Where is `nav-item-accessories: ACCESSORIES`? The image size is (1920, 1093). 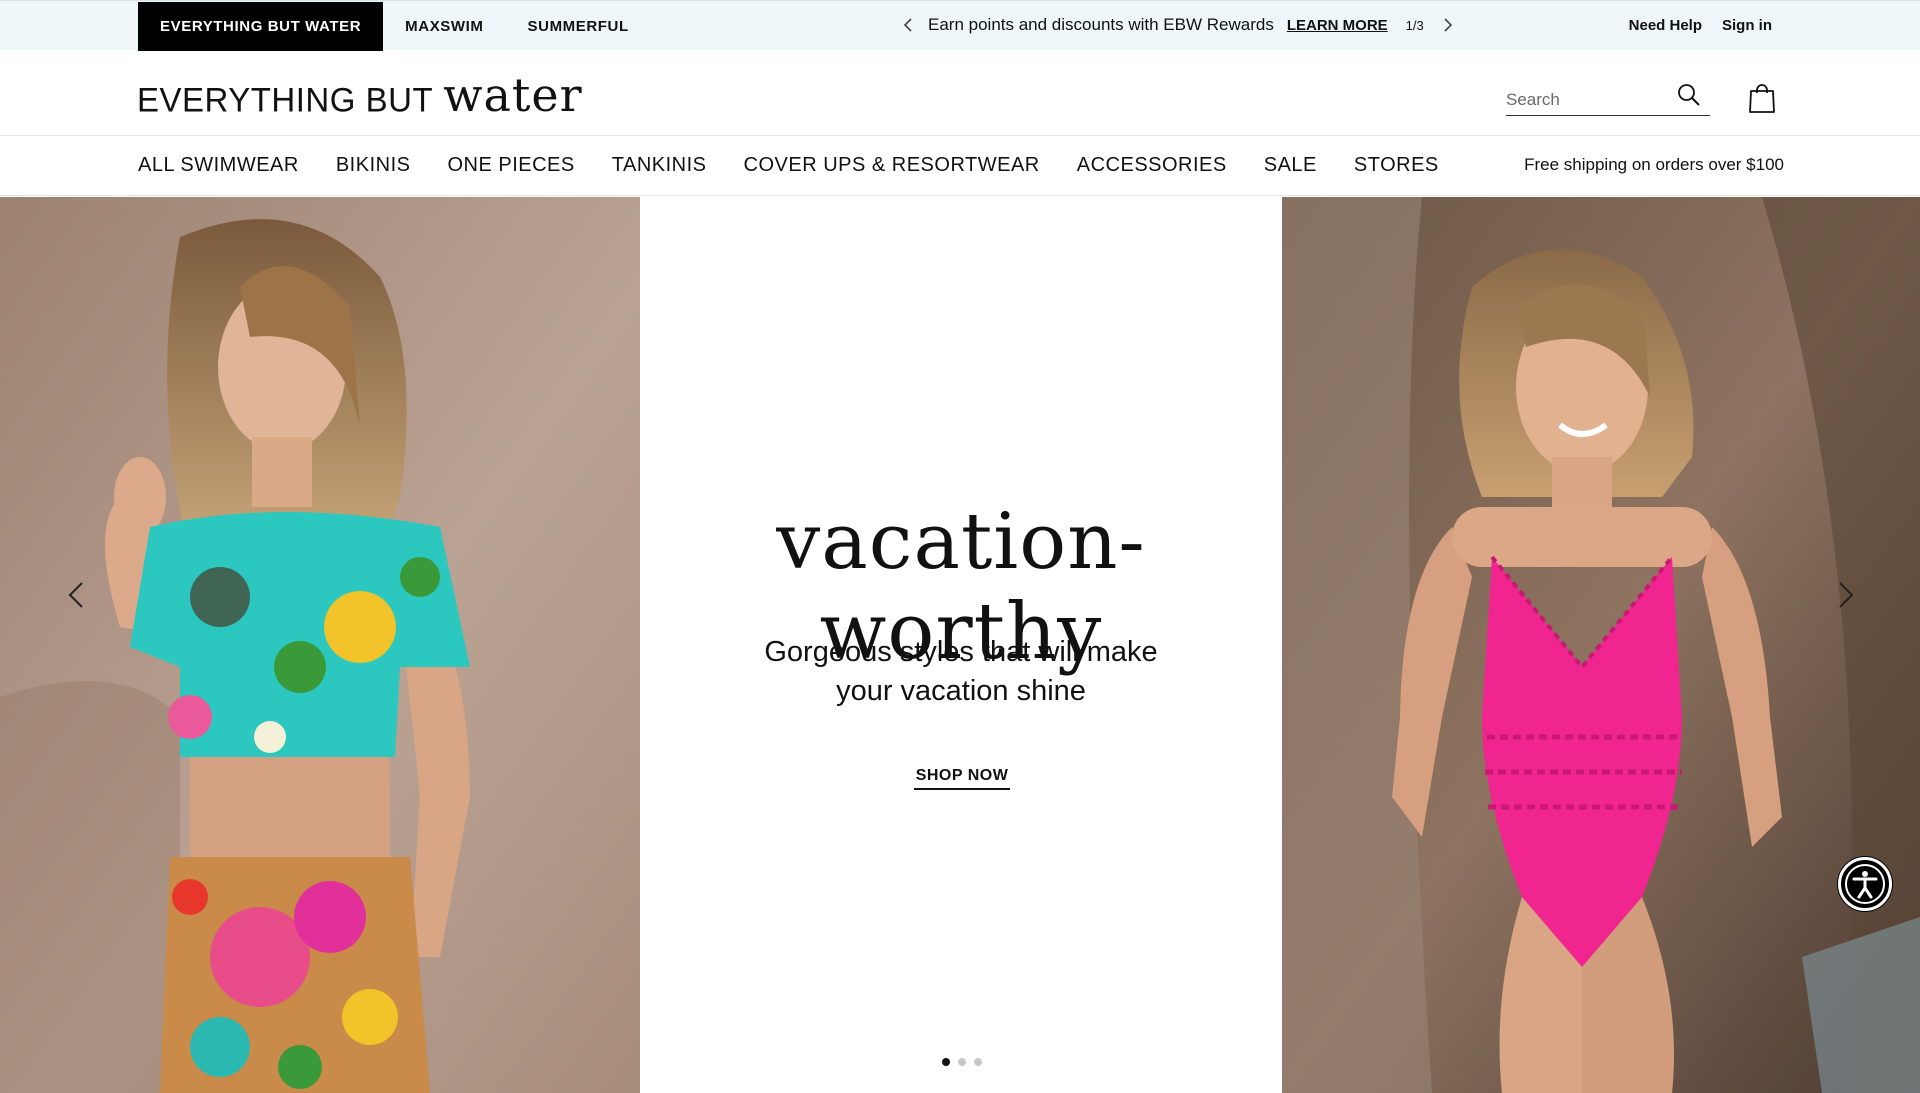
nav-item-accessories: ACCESSORIES is located at coordinates (1152, 165).